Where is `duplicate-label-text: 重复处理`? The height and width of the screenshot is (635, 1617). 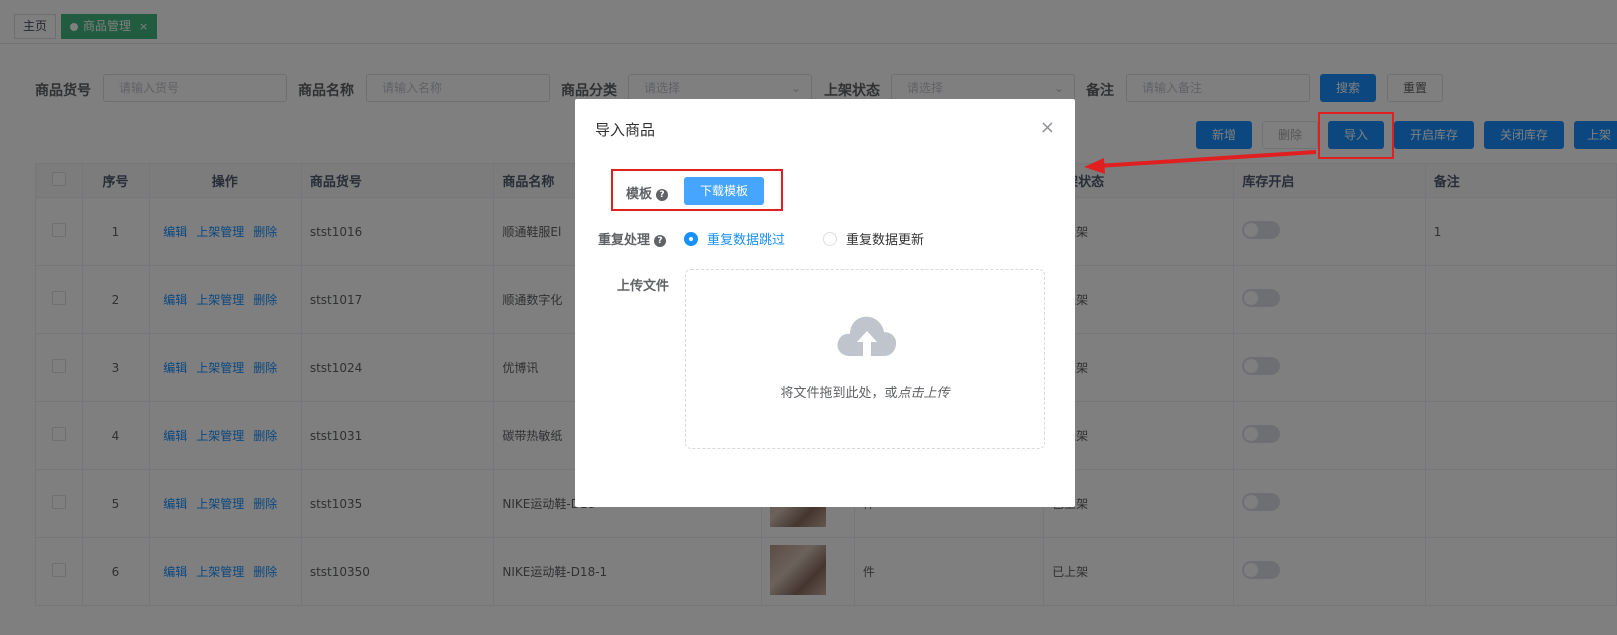
duplicate-label-text: 重复处理 is located at coordinates (624, 240).